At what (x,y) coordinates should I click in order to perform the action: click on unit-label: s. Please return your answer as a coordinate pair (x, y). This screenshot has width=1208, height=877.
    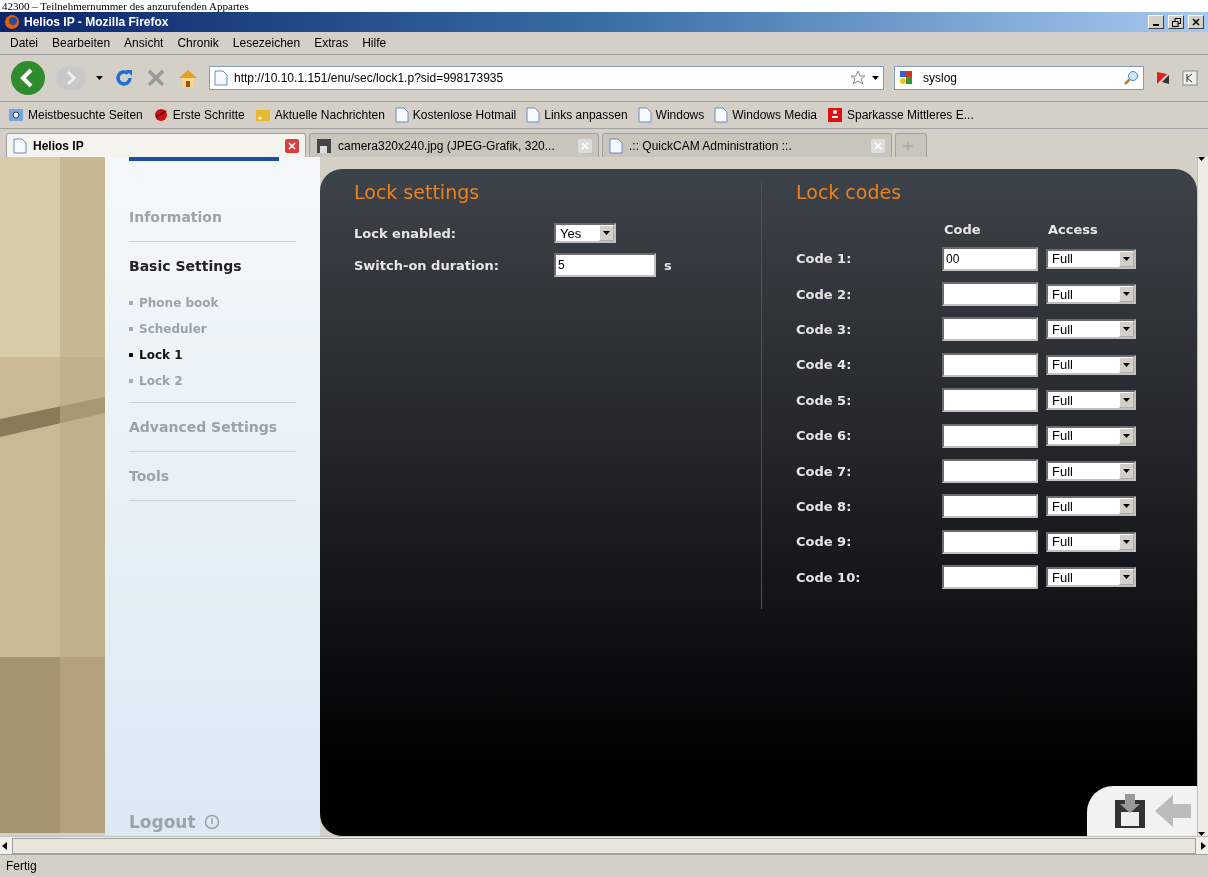
    Looking at the image, I should click on (668, 265).